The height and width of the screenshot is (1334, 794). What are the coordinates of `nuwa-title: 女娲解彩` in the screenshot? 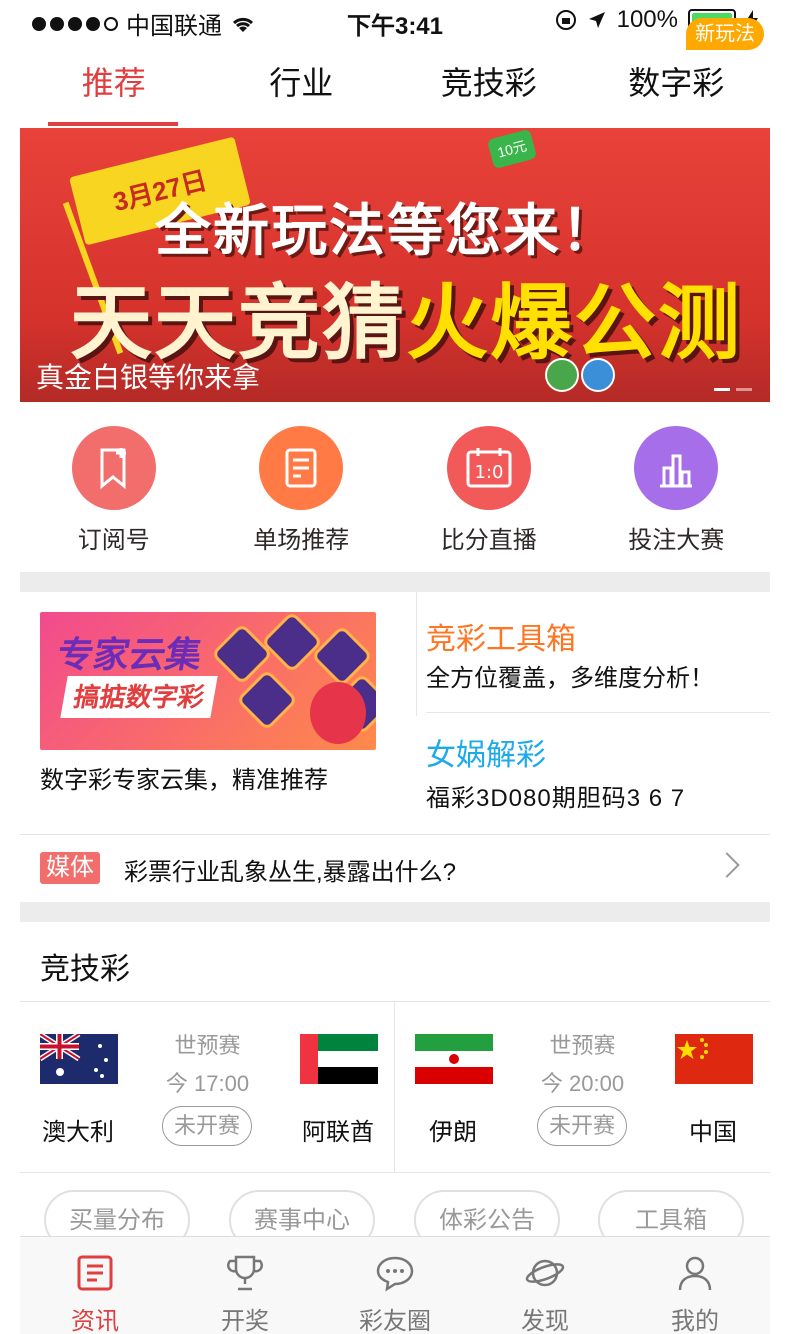 It's located at (486, 752).